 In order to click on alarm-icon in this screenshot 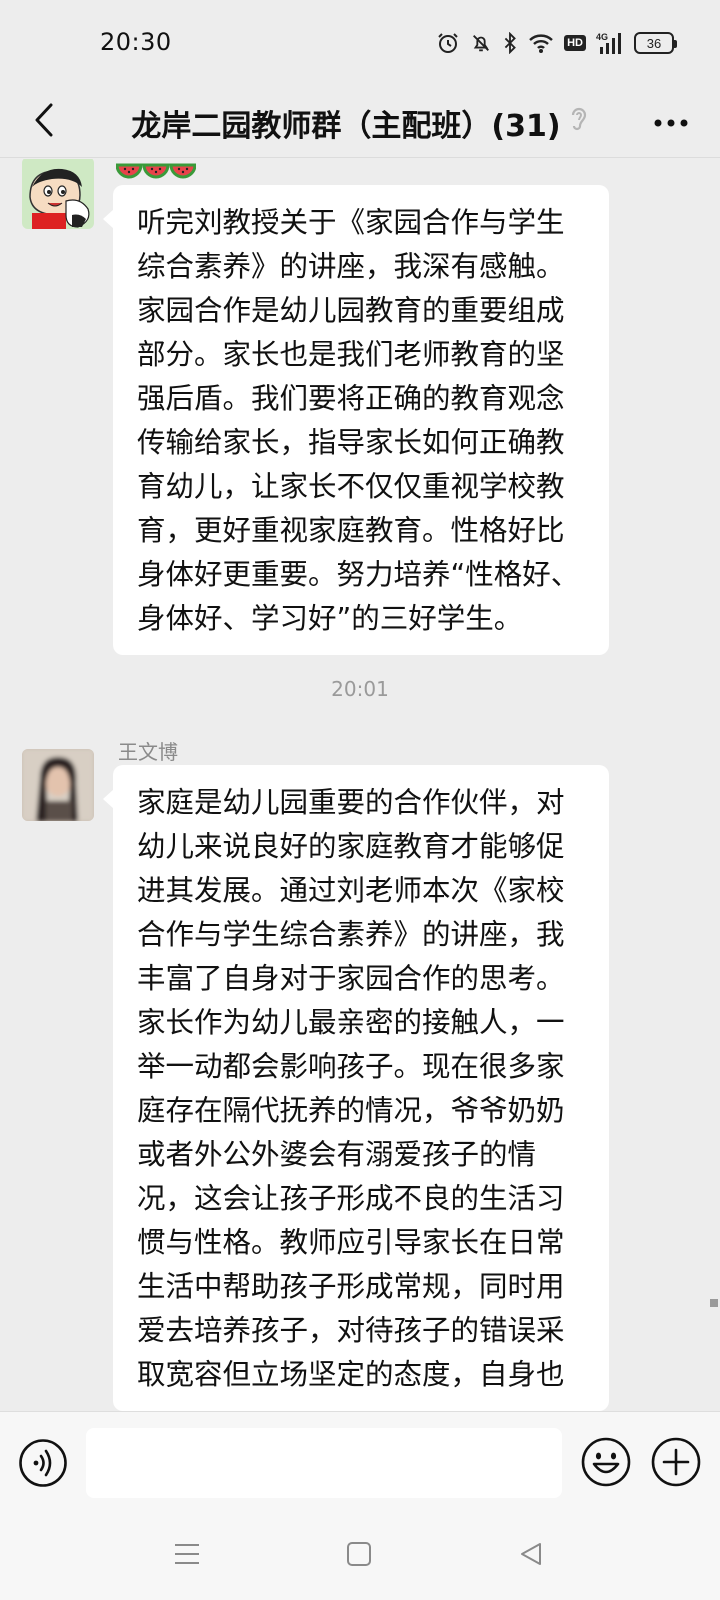, I will do `click(448, 43)`.